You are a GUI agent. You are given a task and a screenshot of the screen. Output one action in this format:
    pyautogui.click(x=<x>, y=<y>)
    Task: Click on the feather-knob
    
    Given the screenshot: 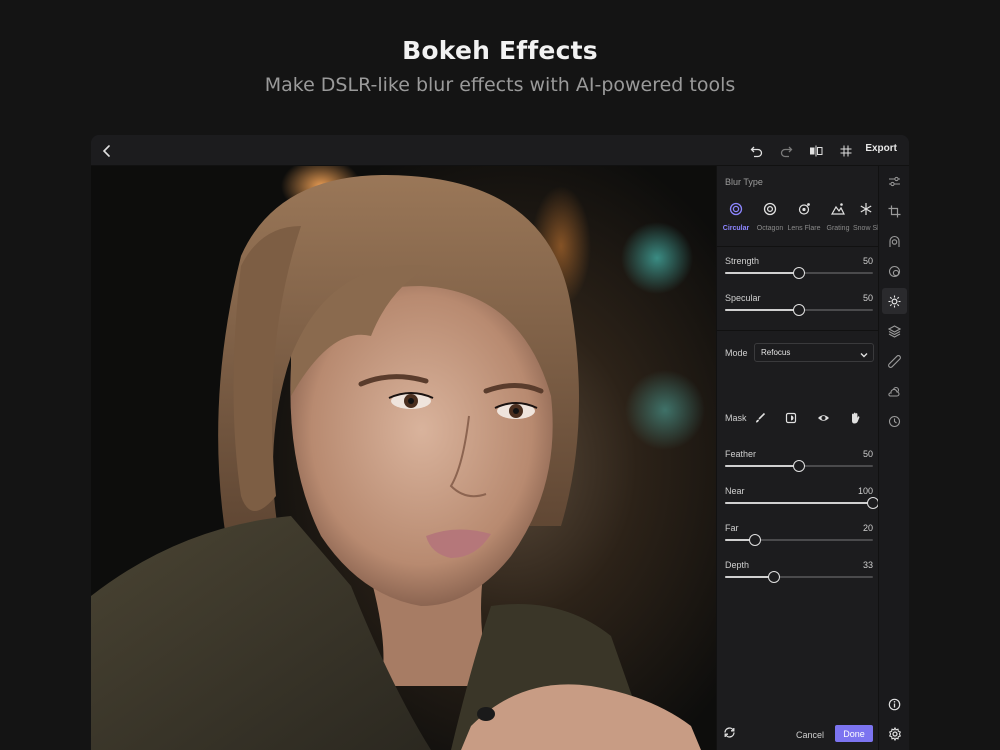 What is the action you would take?
    pyautogui.click(x=799, y=466)
    